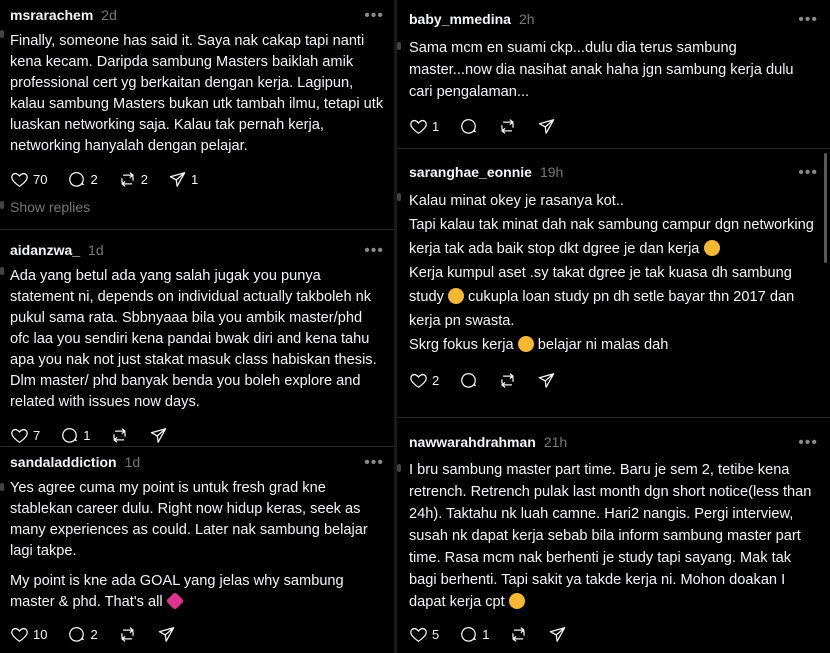 This screenshot has width=830, height=653. What do you see at coordinates (613, 417) in the screenshot?
I see `divider` at bounding box center [613, 417].